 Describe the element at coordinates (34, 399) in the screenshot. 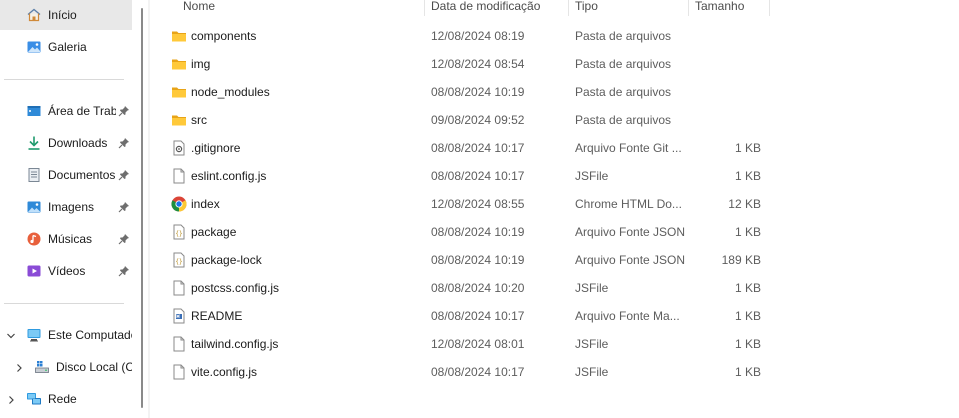

I see `network-icon` at that location.